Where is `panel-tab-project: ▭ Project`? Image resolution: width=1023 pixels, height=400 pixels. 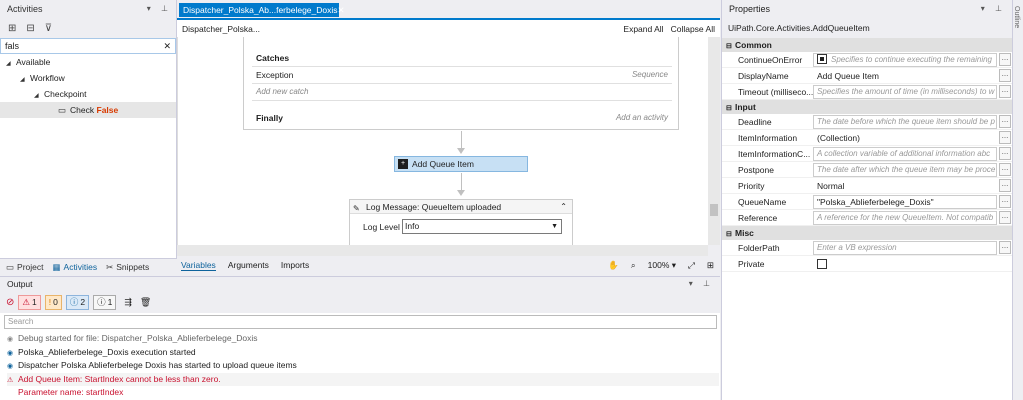
panel-tab-project: ▭ Project is located at coordinates (25, 267).